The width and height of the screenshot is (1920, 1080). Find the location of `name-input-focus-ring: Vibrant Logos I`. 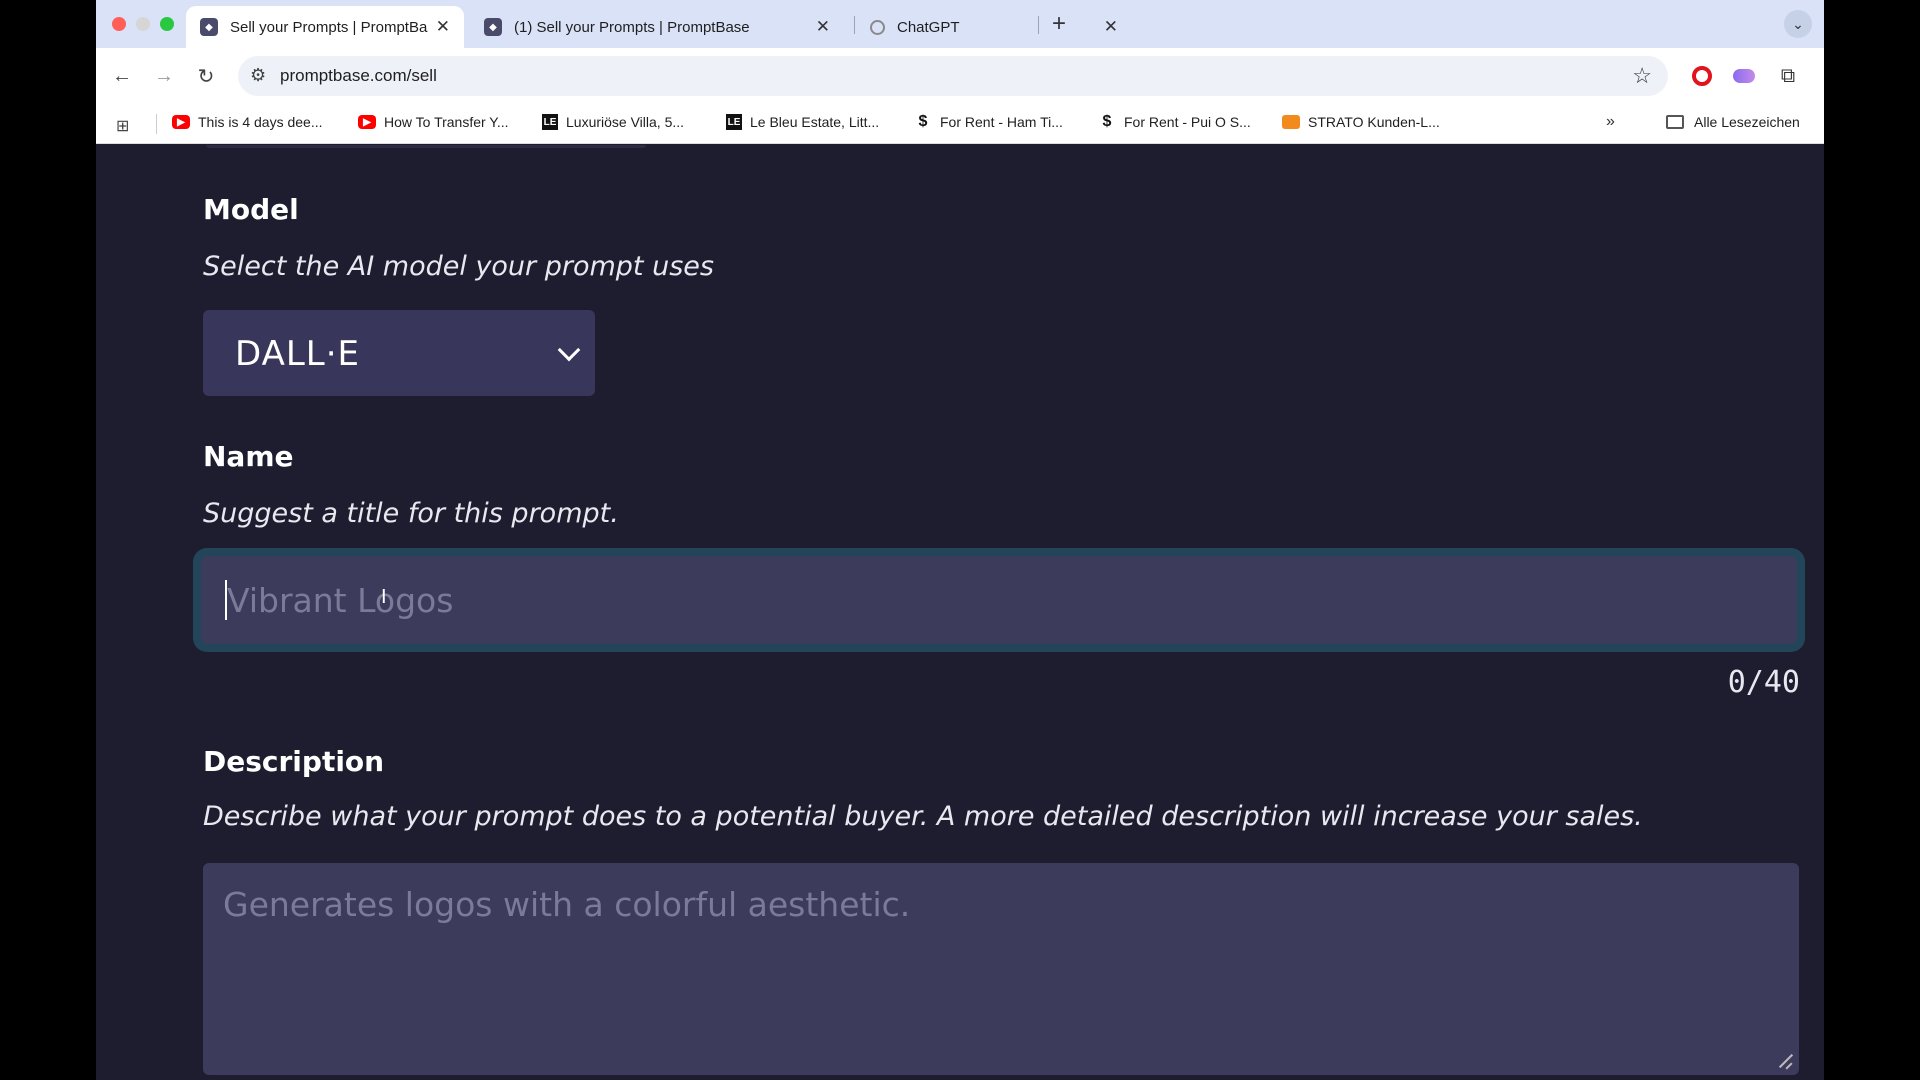

name-input-focus-ring: Vibrant Logos I is located at coordinates (999, 600).